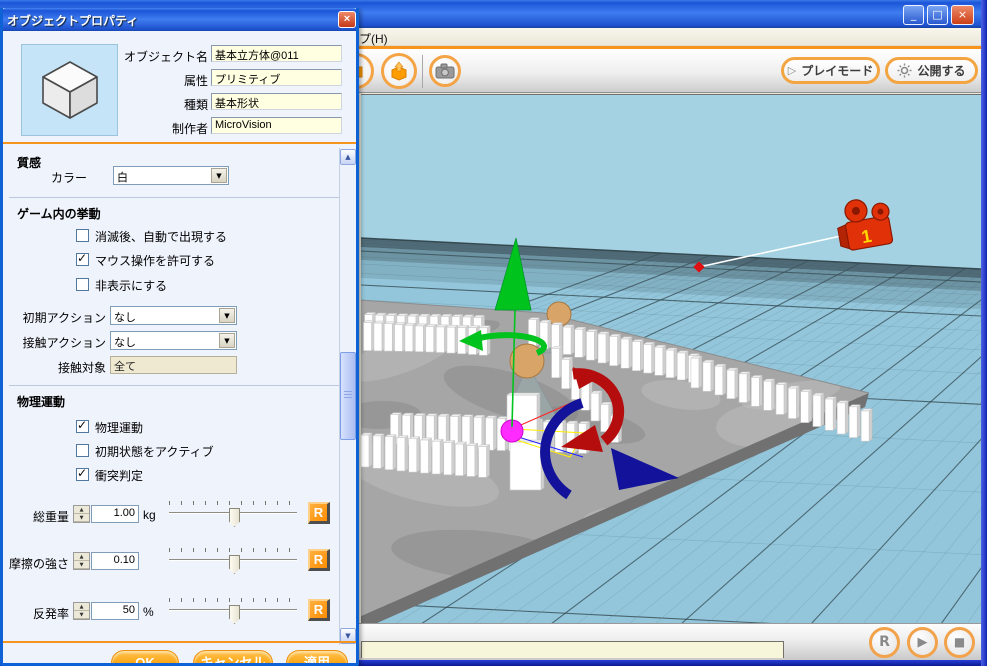 This screenshot has height=666, width=987. What do you see at coordinates (122, 178) in the screenshot?
I see `color-value: 白` at bounding box center [122, 178].